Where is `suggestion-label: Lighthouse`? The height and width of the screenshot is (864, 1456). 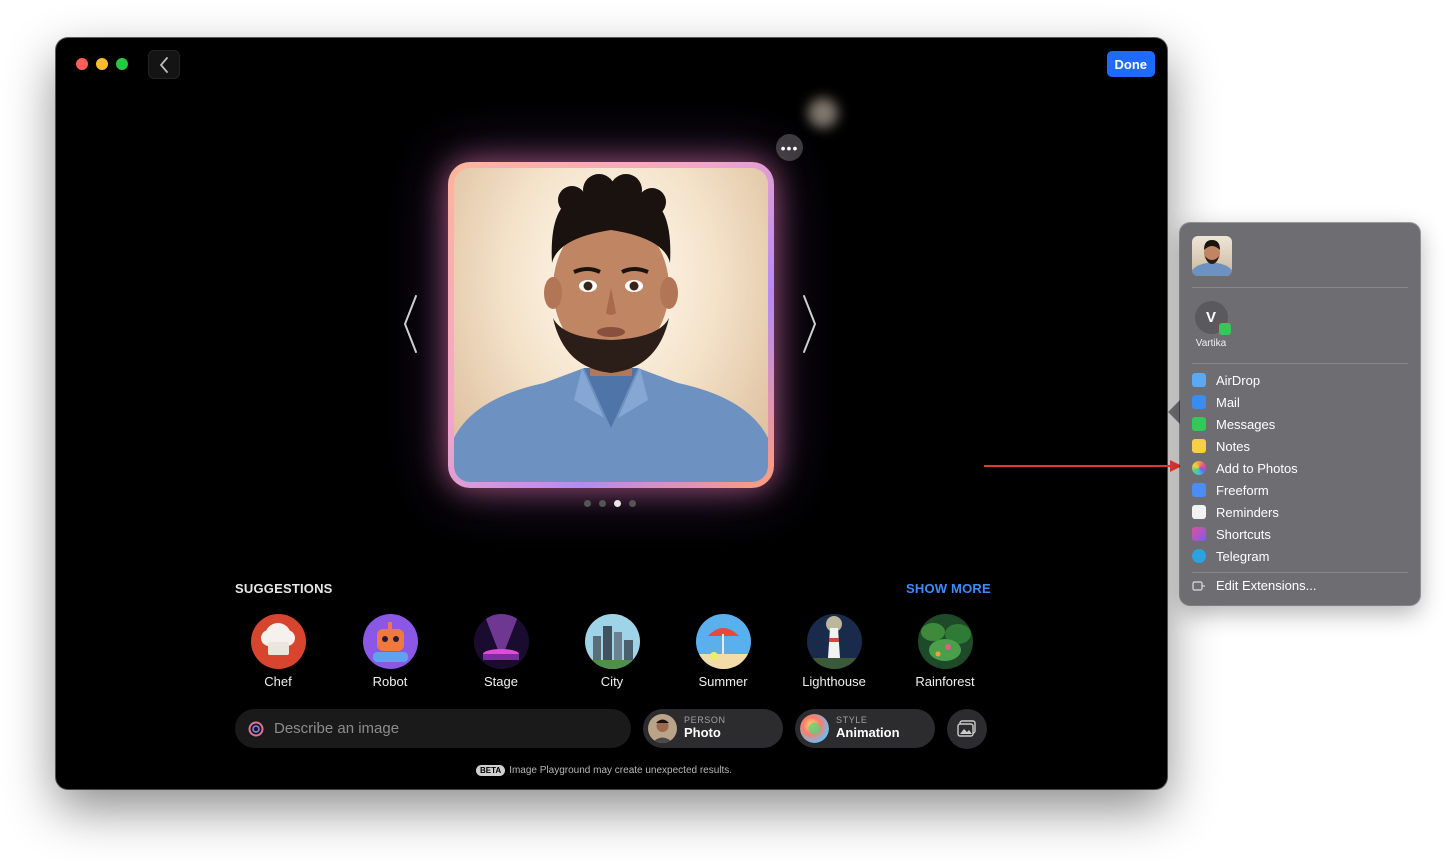
suggestion-label: Lighthouse is located at coordinates (834, 681).